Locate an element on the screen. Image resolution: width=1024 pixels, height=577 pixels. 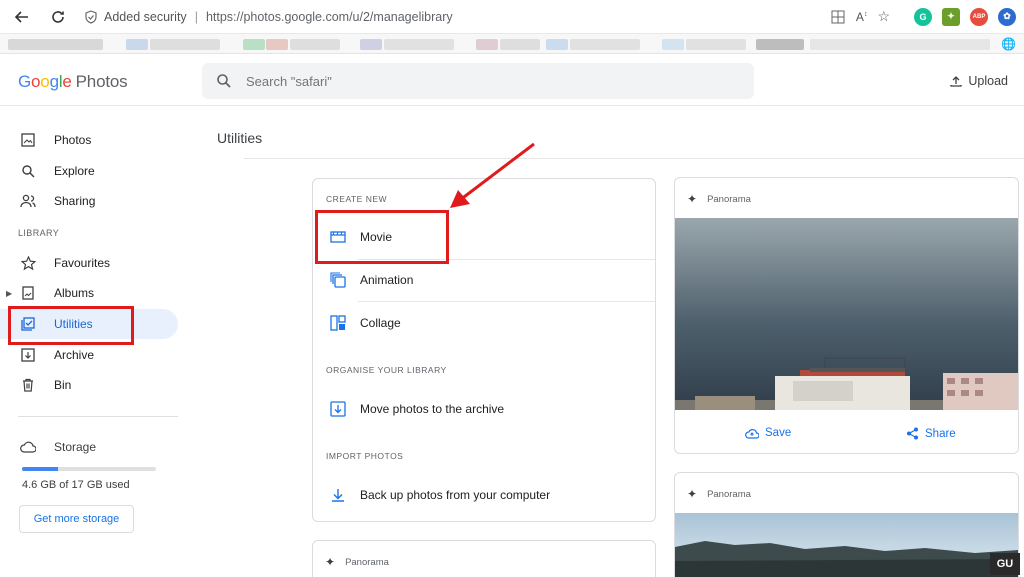
sidebar-item-photos: Photos is located at coordinates (89, 140).